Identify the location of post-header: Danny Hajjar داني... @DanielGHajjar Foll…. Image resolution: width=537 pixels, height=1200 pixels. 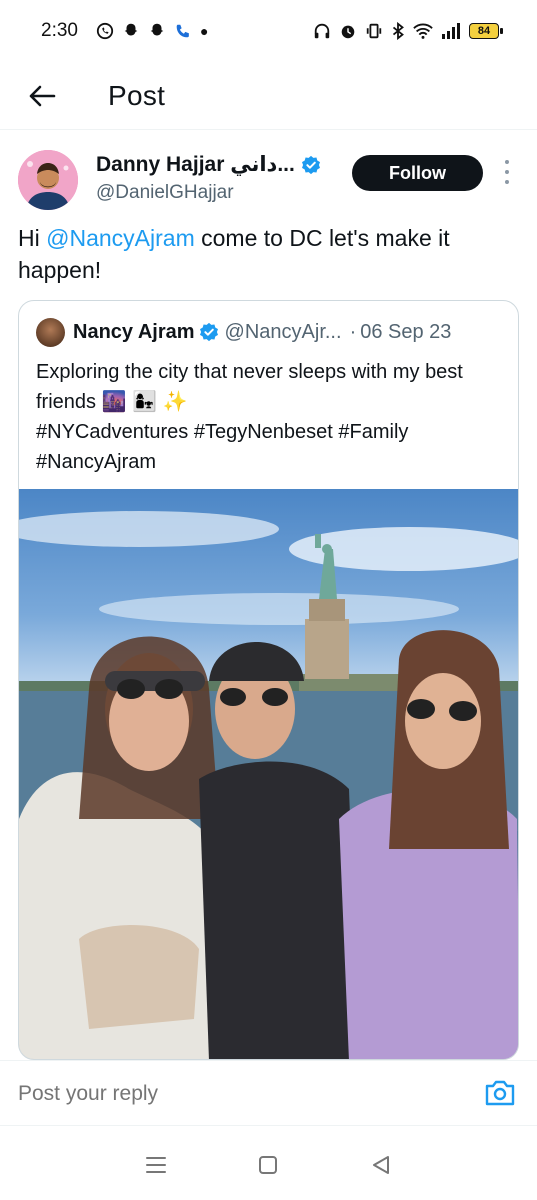
(268, 175).